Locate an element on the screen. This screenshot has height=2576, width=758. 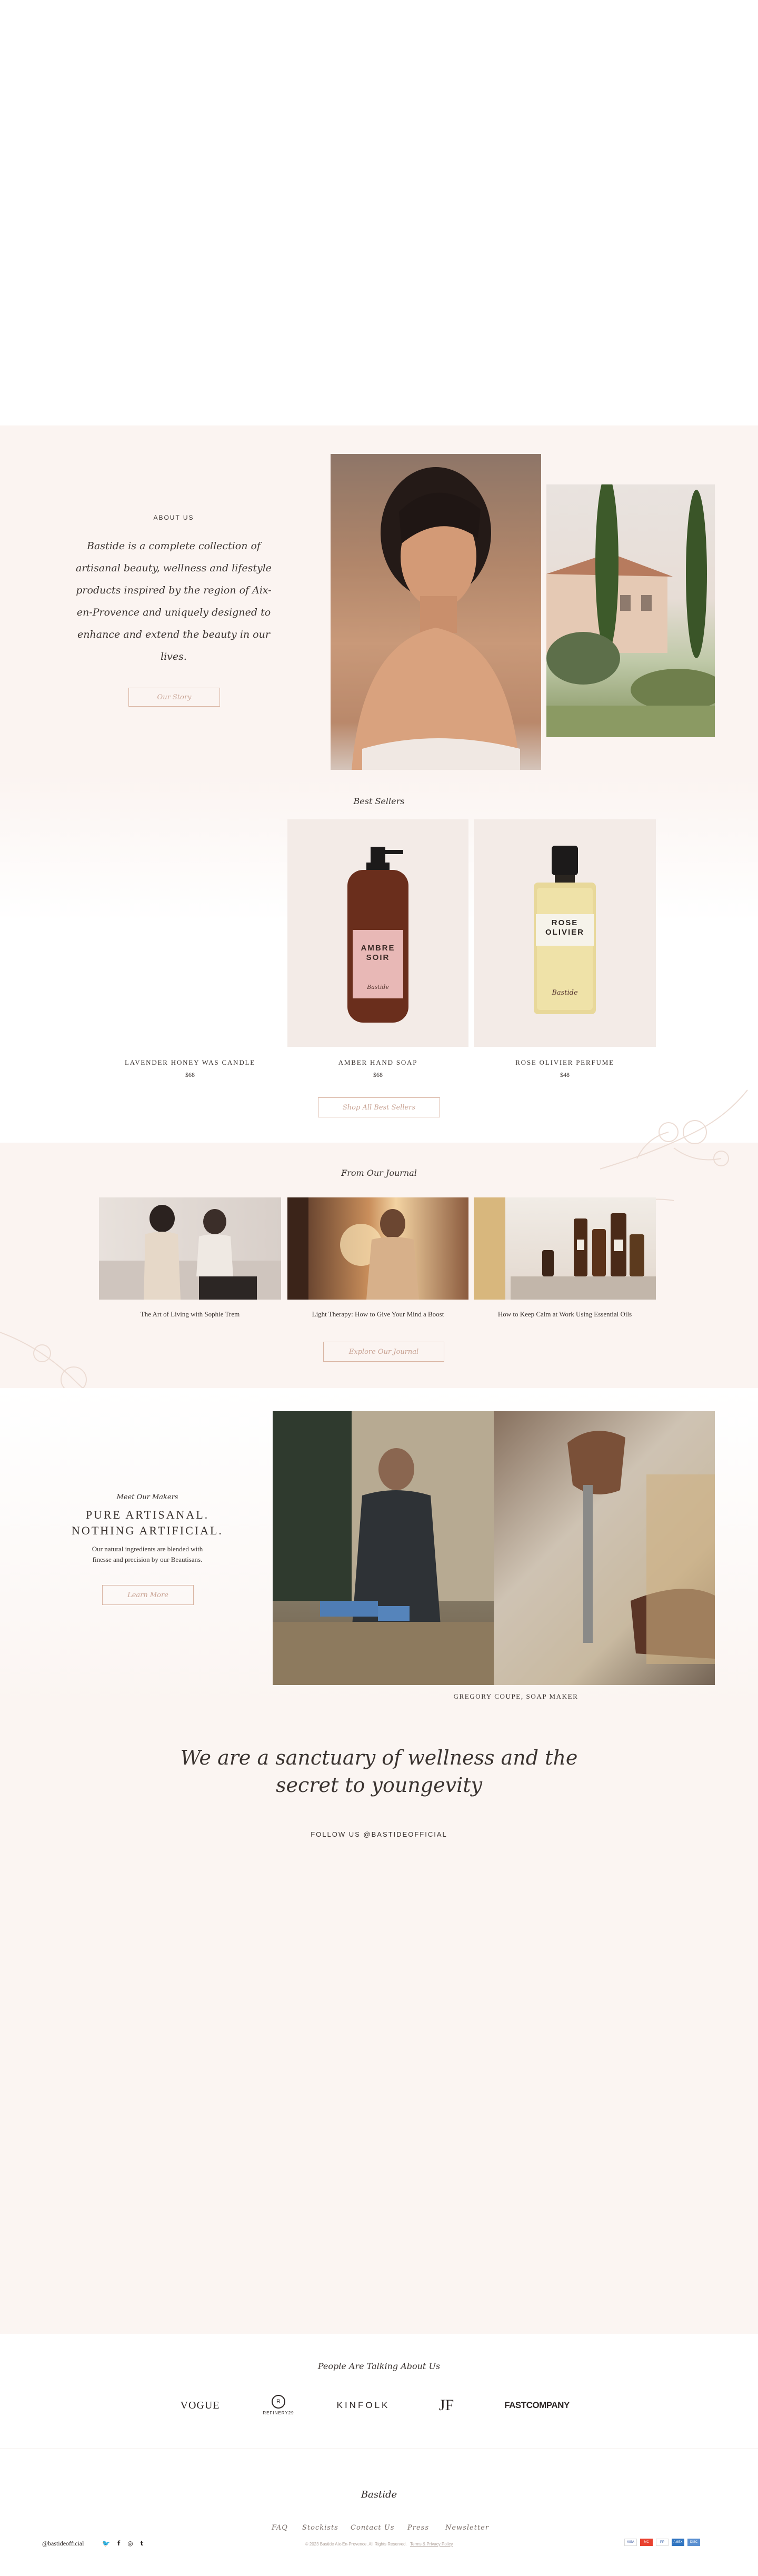
soap-label-line1: AMBRE is located at coordinates (378, 948).